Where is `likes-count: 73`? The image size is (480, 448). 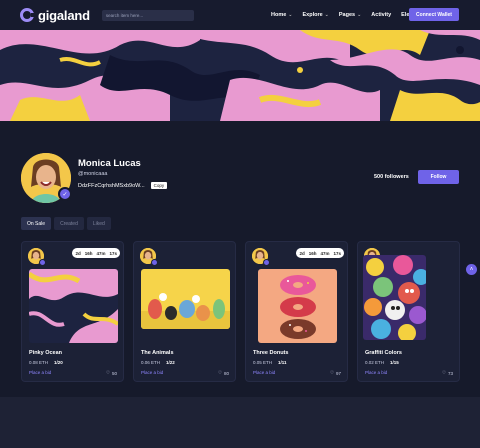
likes-count: 73 is located at coordinates (450, 373).